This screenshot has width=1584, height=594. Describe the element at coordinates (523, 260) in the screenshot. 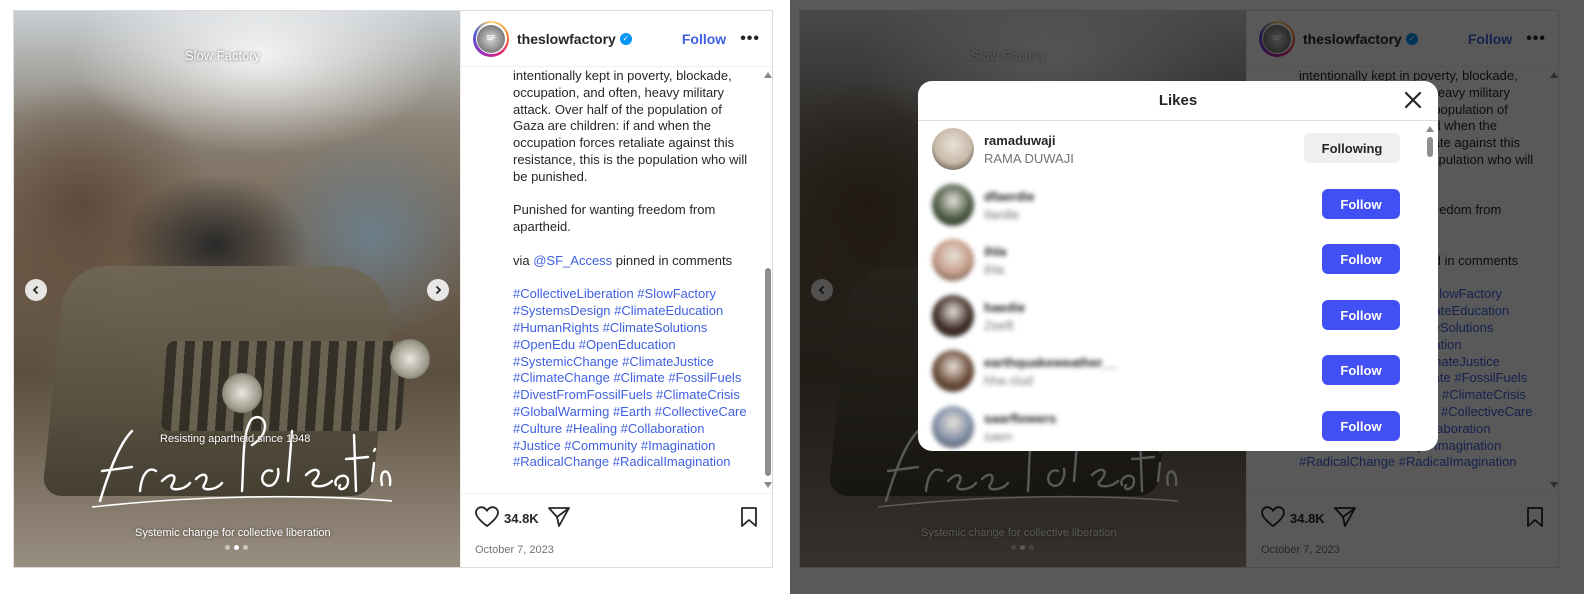

I see `via-prefix: via` at that location.